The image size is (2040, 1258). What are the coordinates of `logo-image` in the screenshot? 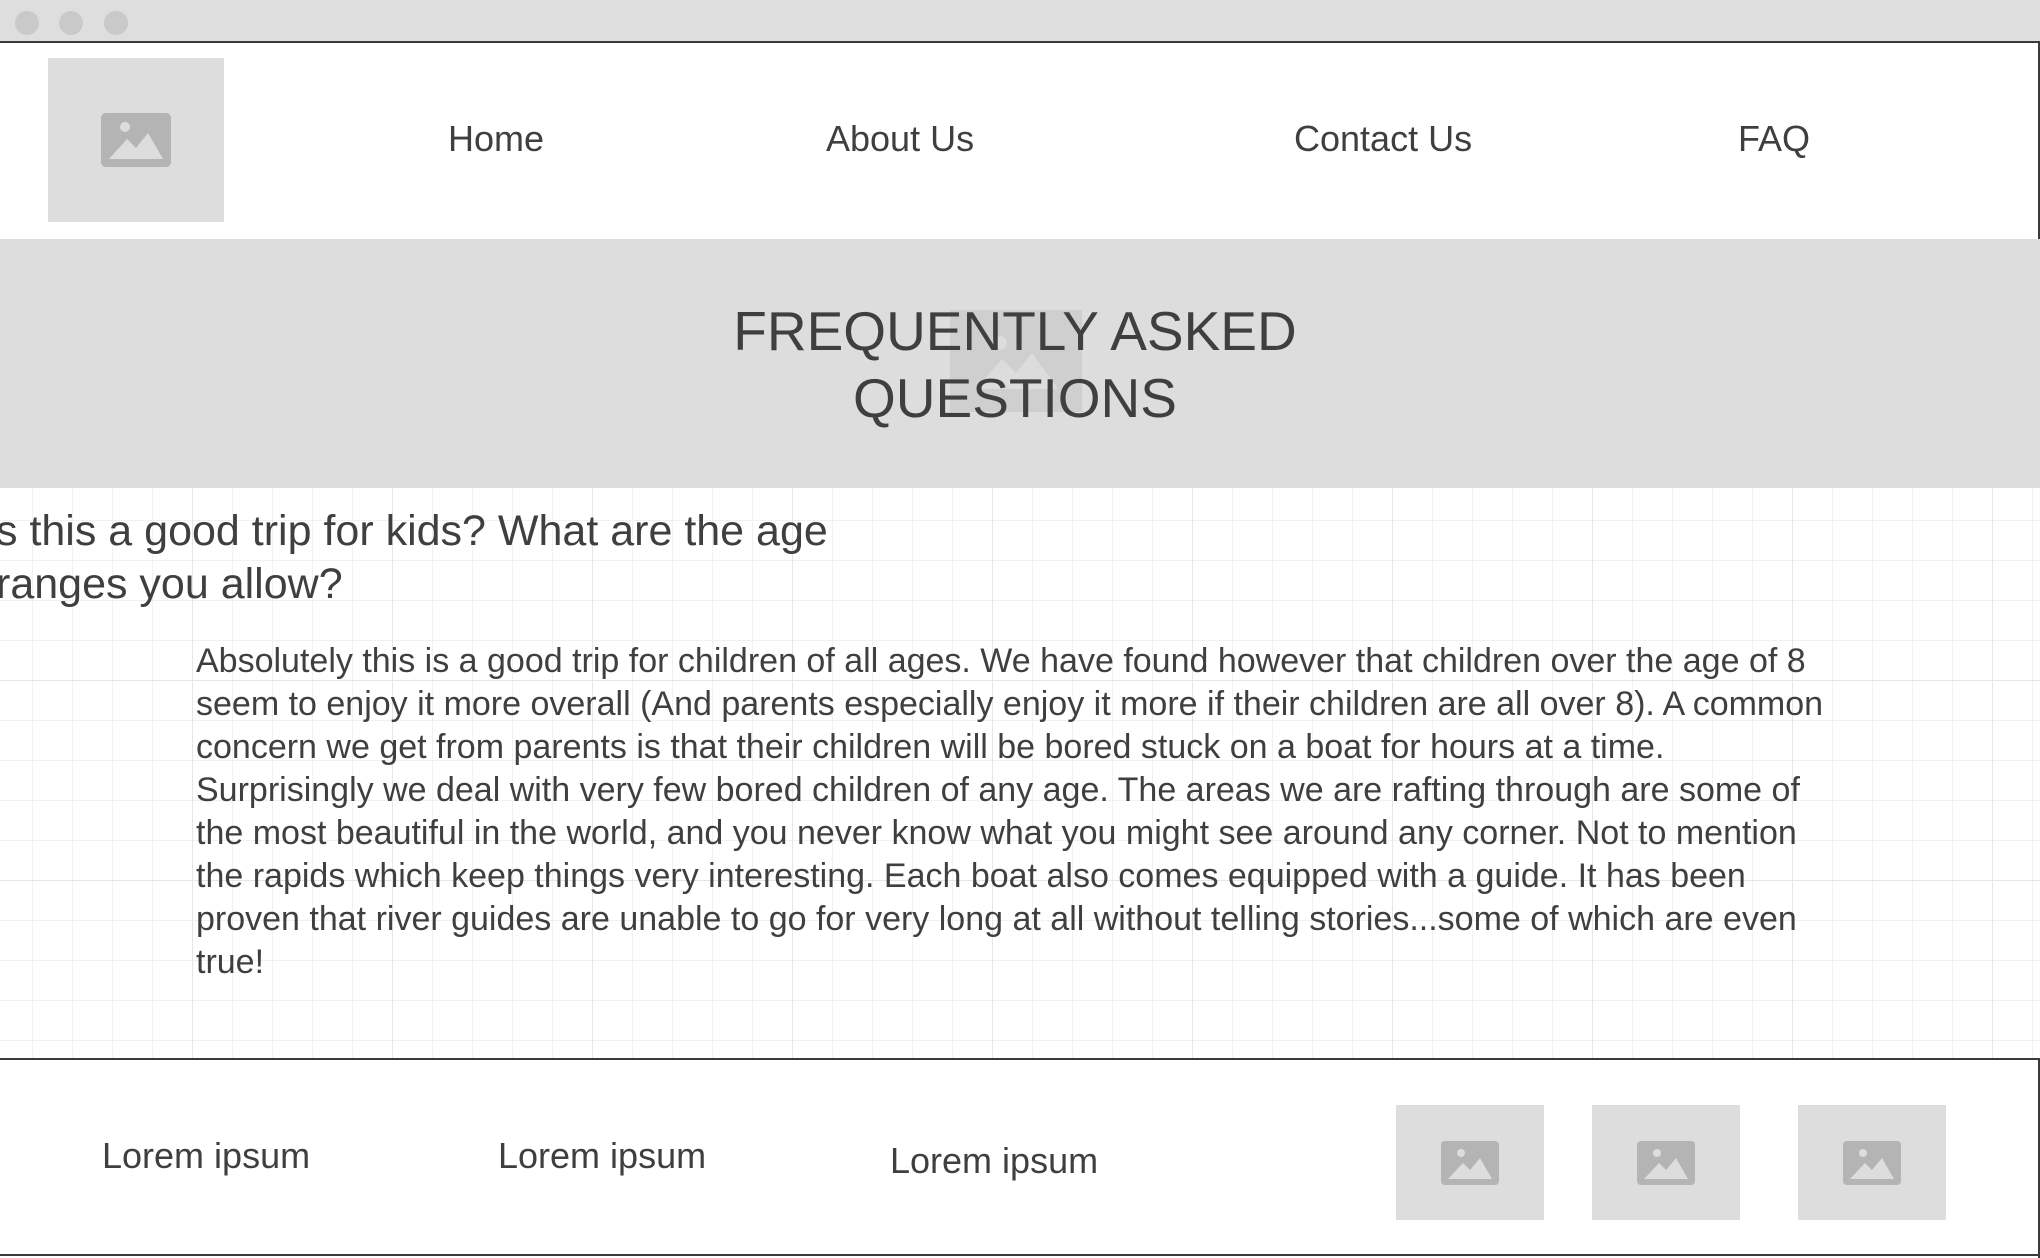 It's located at (136, 140).